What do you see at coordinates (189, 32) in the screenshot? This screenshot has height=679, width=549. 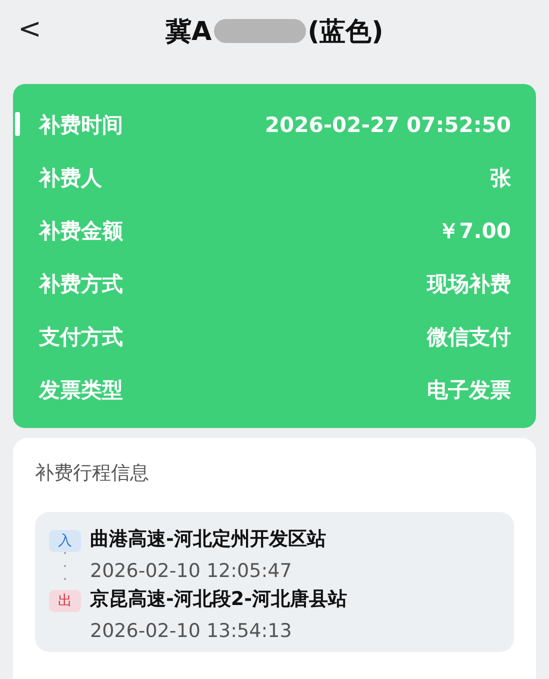 I see `plate-title: 冀A` at bounding box center [189, 32].